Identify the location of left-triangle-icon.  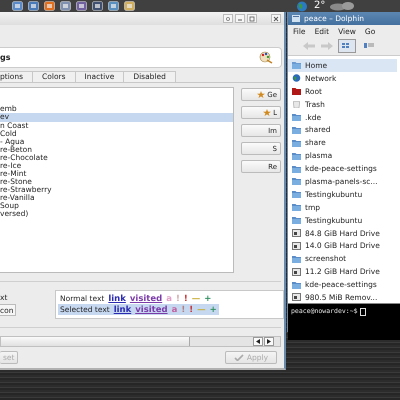
(258, 341).